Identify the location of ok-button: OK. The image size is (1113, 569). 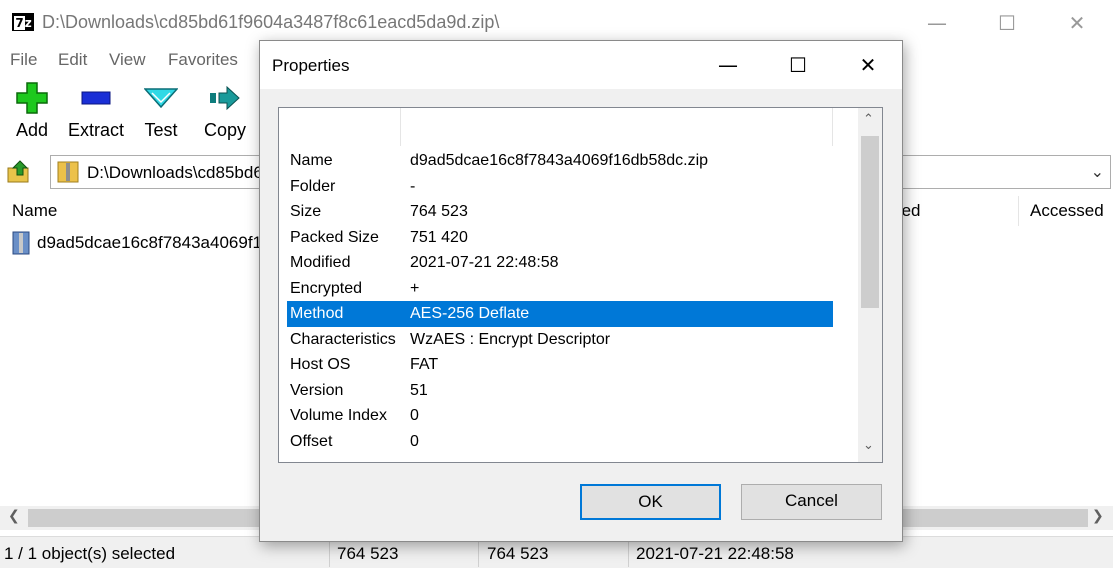
(650, 502).